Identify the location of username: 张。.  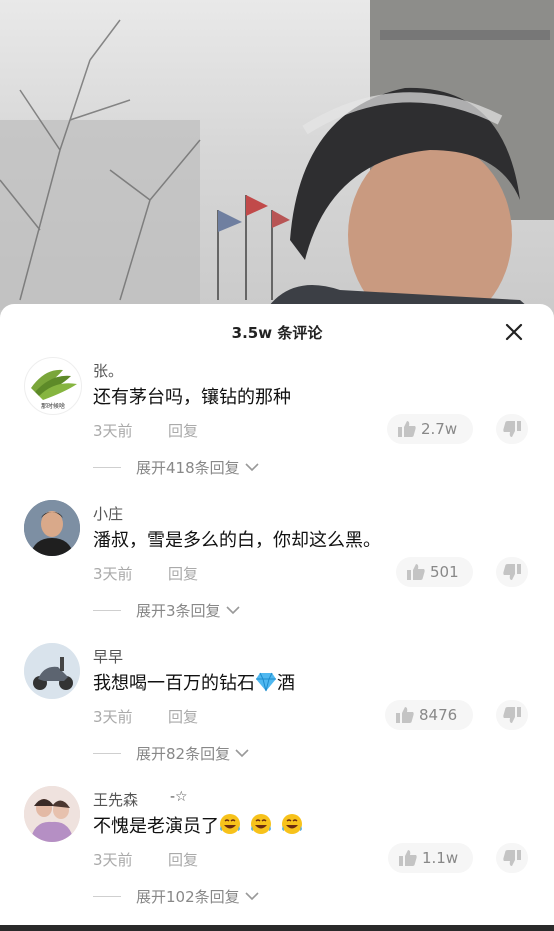
(108, 370).